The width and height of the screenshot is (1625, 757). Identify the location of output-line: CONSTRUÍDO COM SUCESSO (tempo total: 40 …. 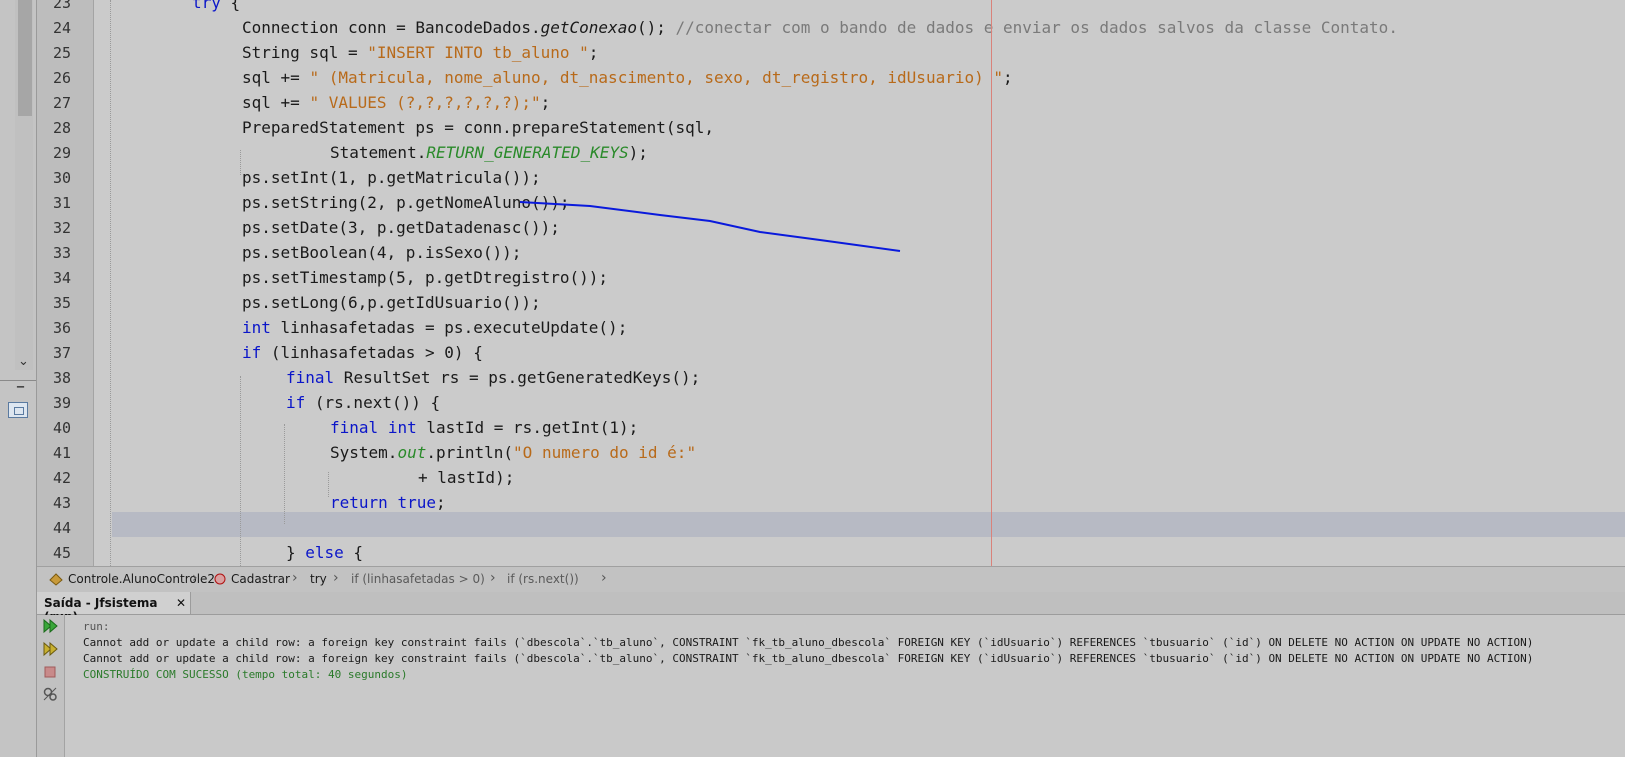
(245, 674).